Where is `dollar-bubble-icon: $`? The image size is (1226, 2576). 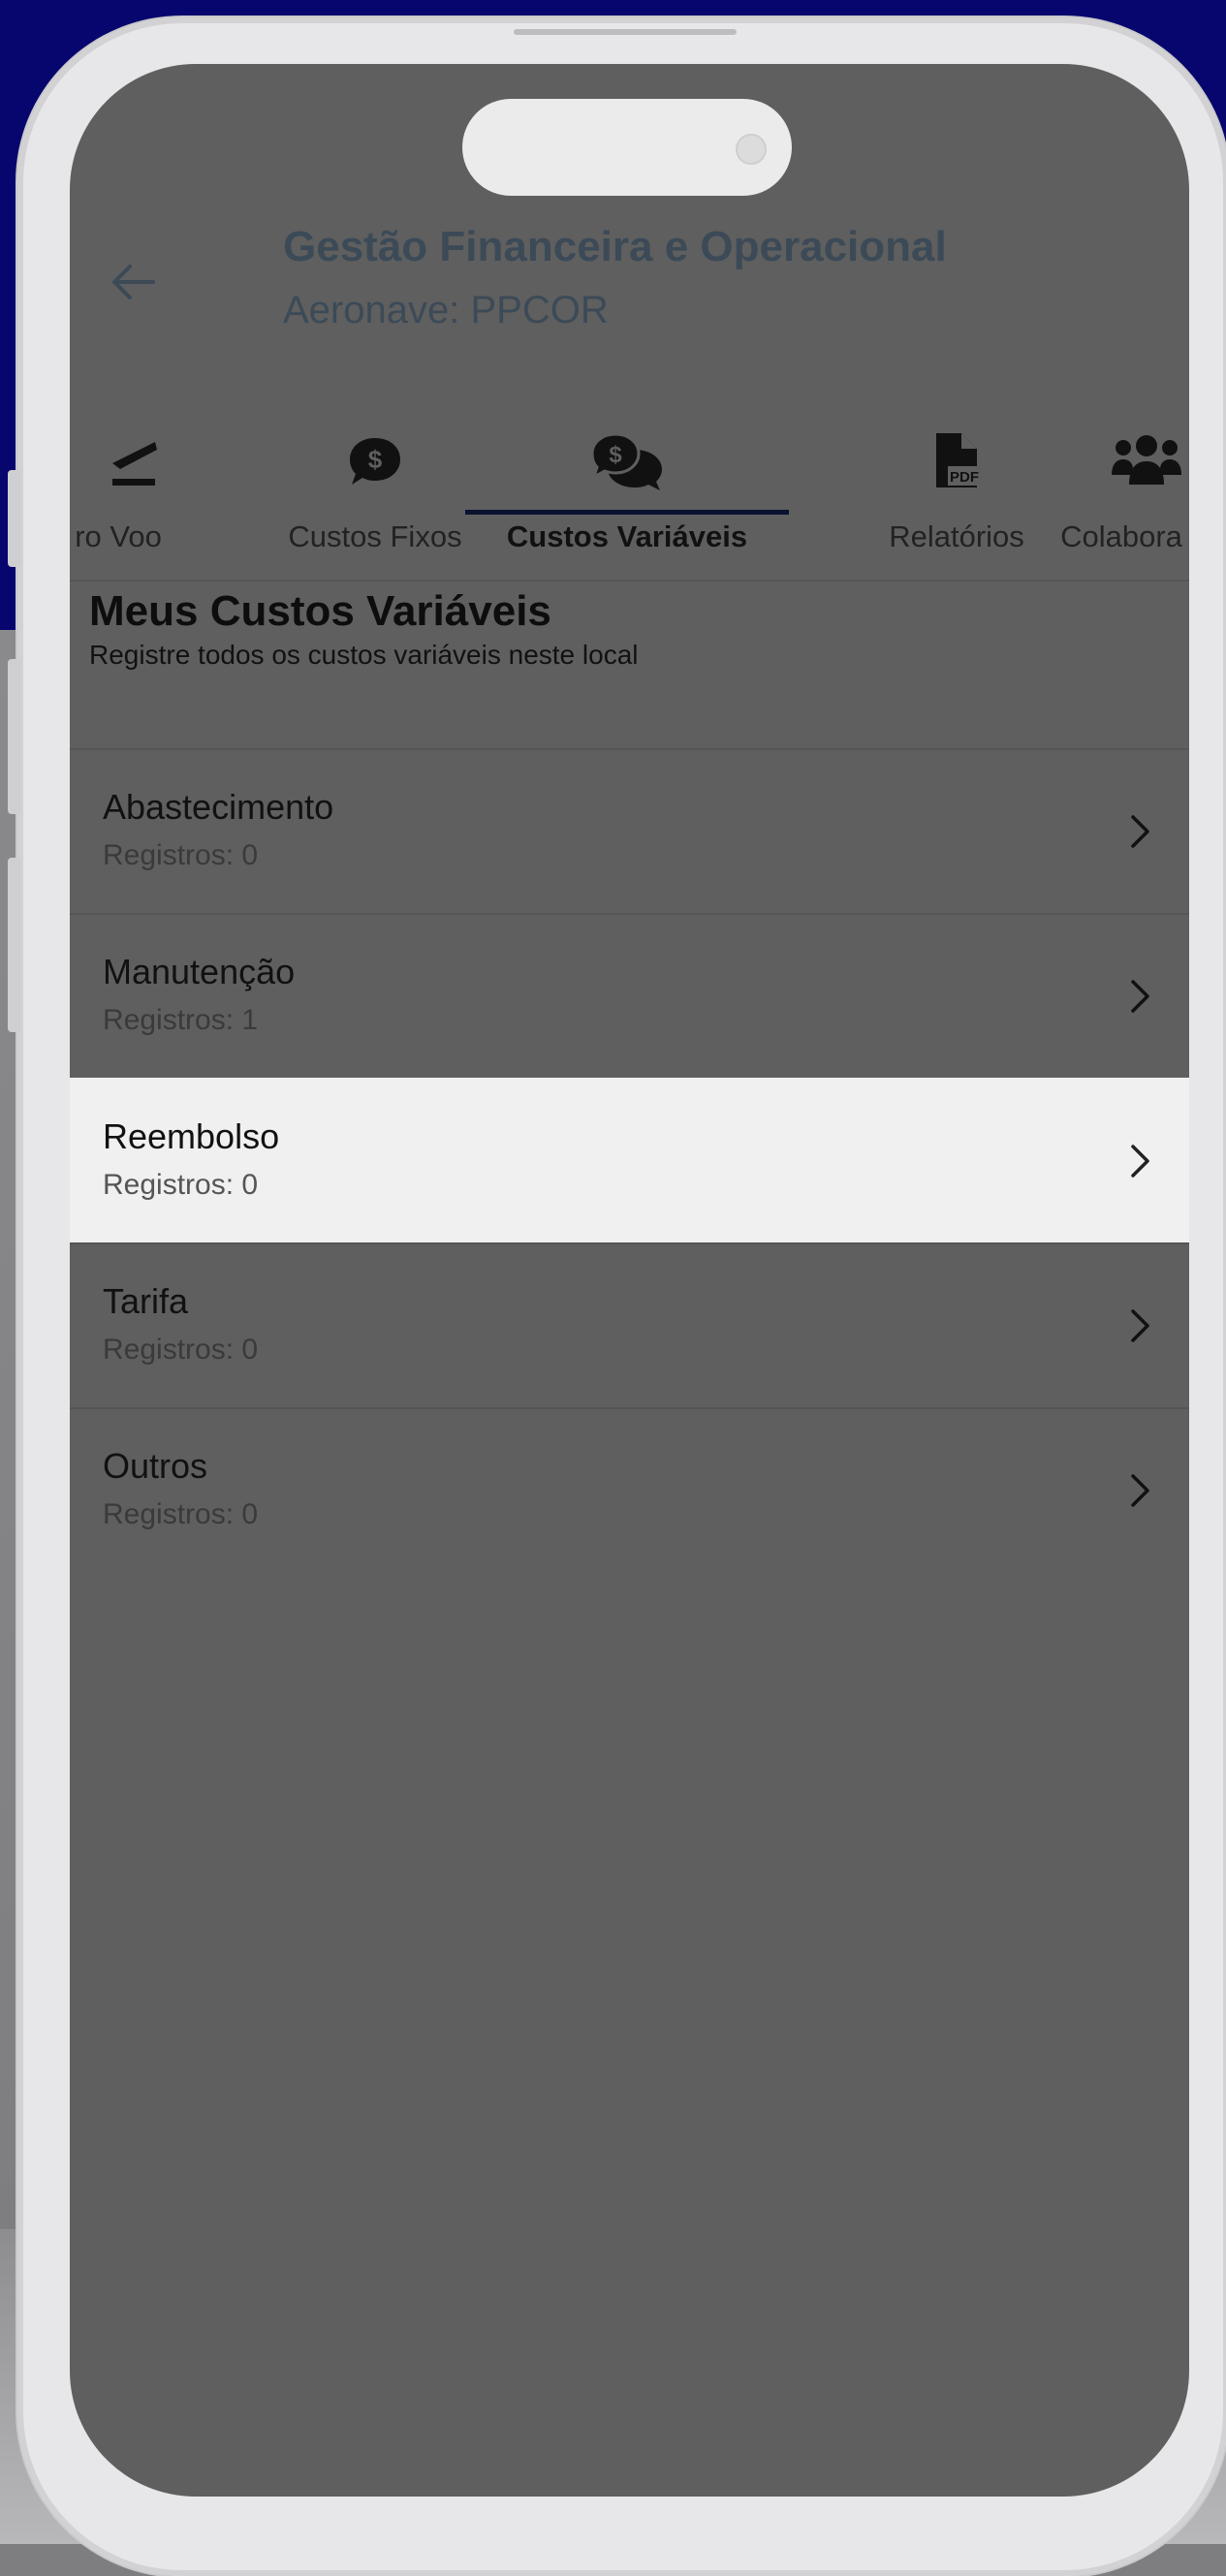
dollar-bubble-icon: $ is located at coordinates (375, 461).